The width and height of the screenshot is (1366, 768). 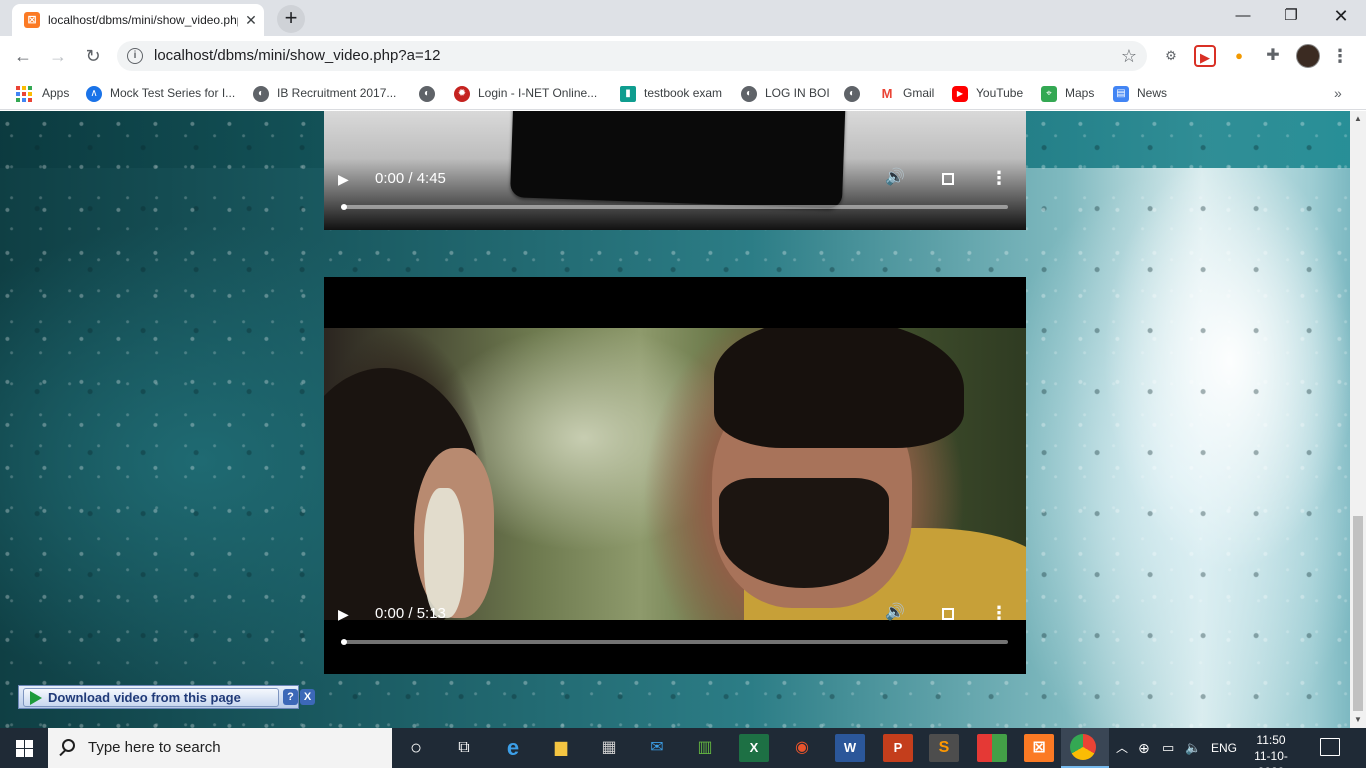 I want to click on download-video-widget: Download video from this page ? X, so click(x=166, y=697).